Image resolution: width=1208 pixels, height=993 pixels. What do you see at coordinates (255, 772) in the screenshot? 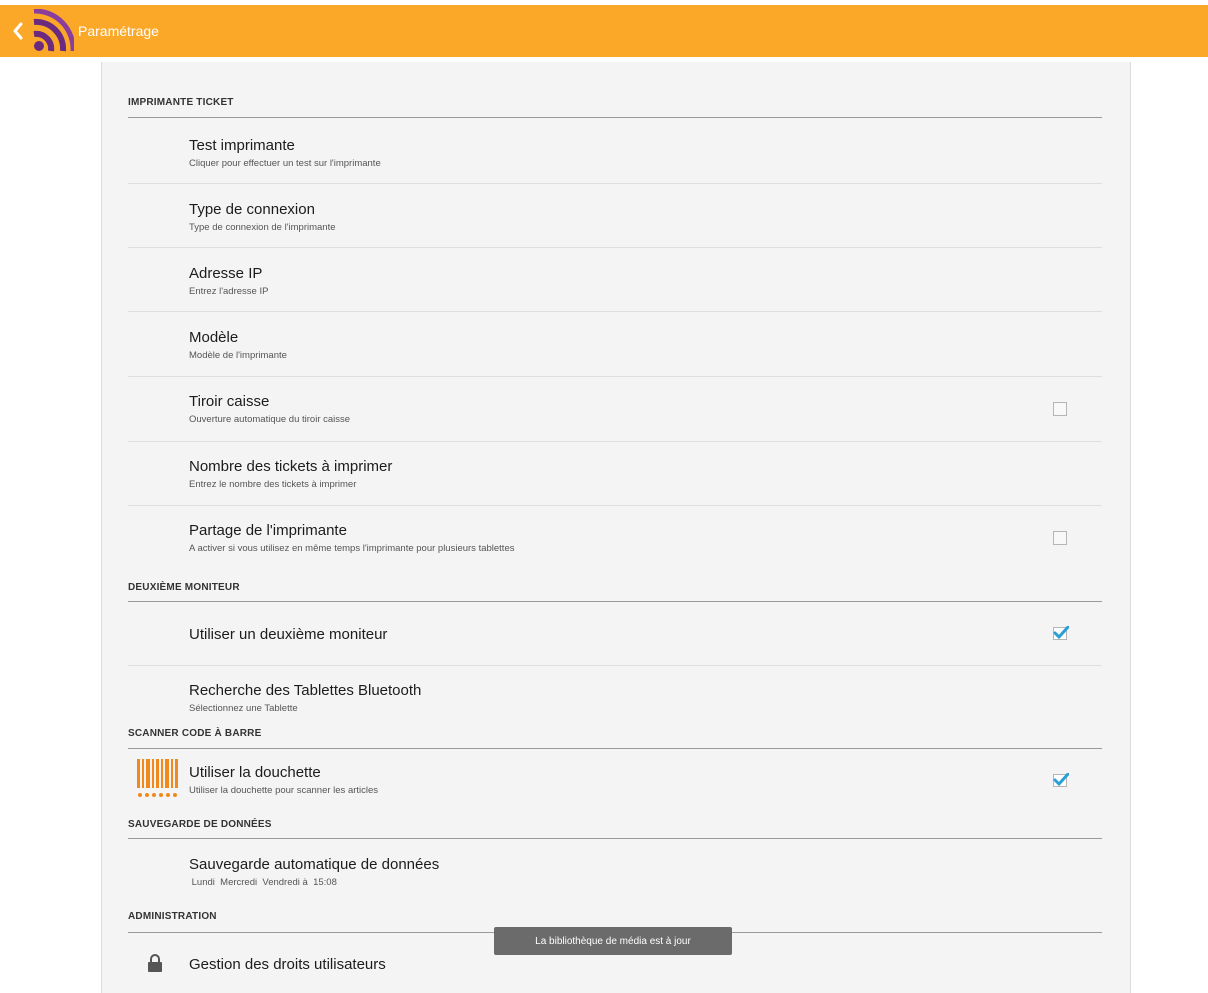
I see `setting-title: Utiliser la douchette` at bounding box center [255, 772].